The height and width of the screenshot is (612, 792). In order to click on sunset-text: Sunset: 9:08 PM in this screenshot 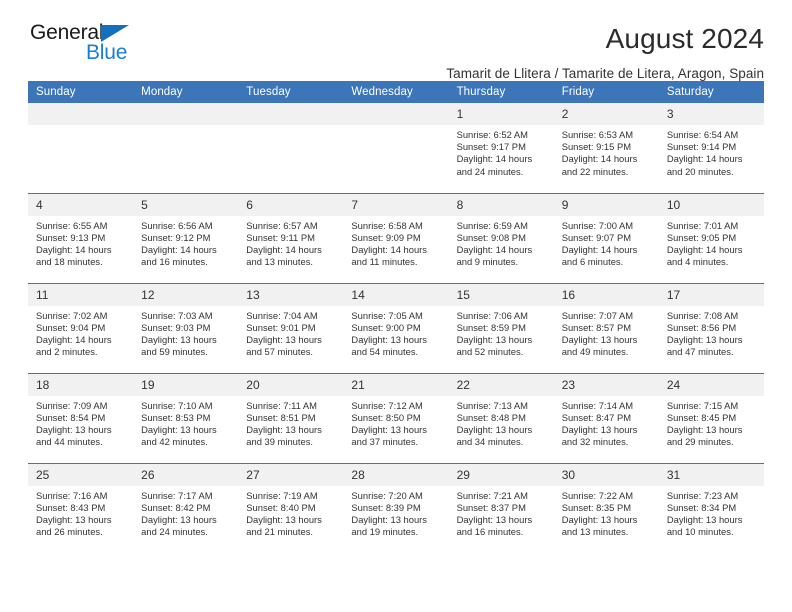, I will do `click(491, 237)`.